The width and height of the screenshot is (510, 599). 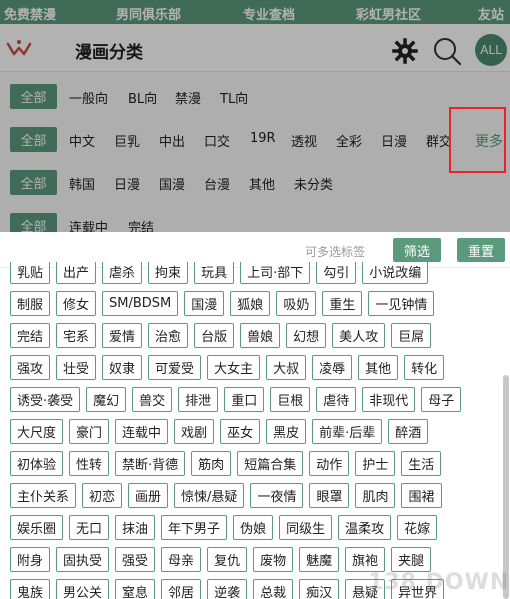 I want to click on tag-chip: 抹油, so click(x=135, y=527).